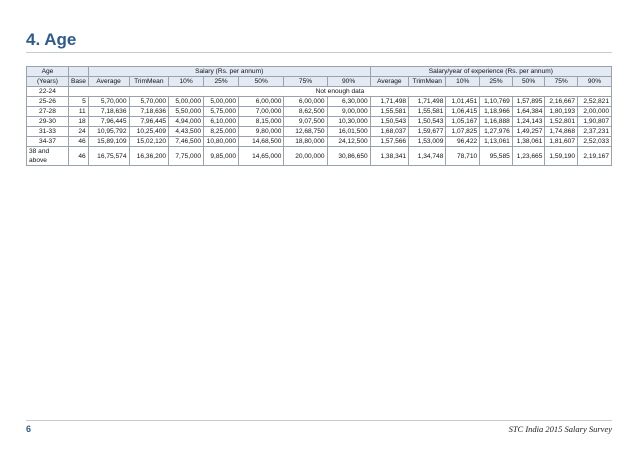 This screenshot has width=638, height=452. What do you see at coordinates (305, 131) in the screenshot?
I see `salary-cell: 12,68,750` at bounding box center [305, 131].